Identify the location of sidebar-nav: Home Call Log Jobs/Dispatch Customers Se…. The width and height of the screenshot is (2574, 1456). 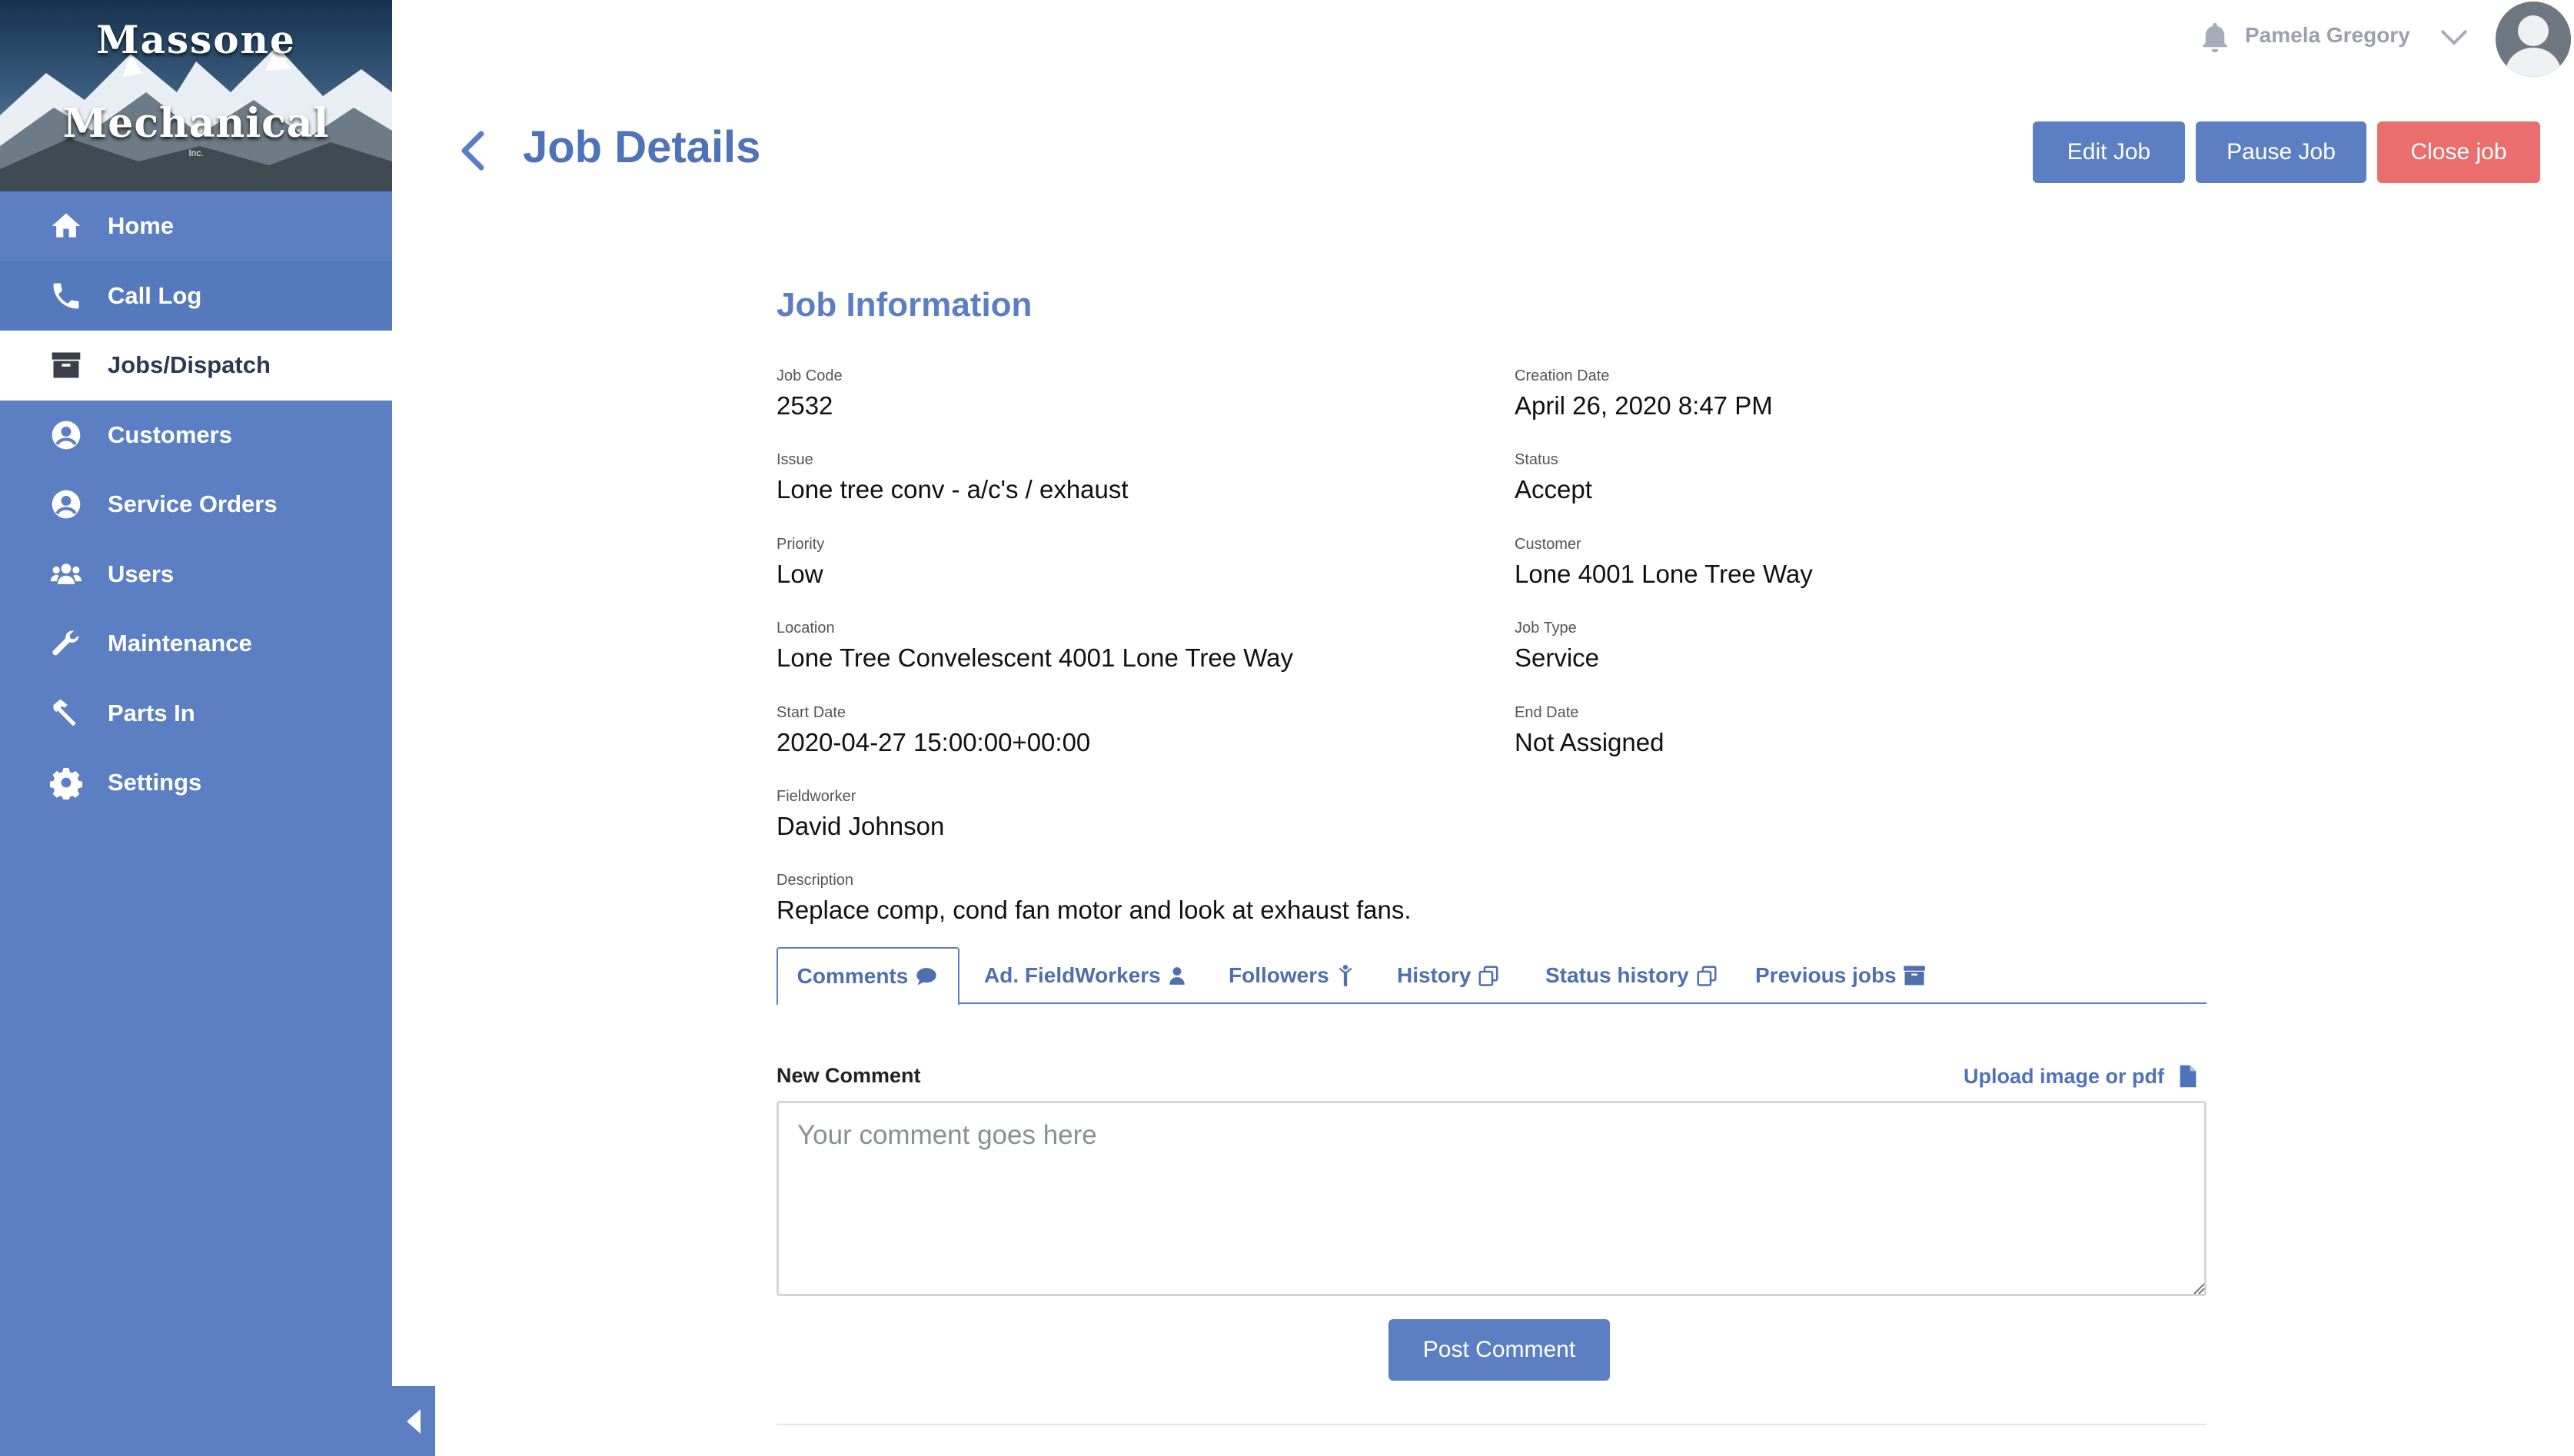
(196, 504).